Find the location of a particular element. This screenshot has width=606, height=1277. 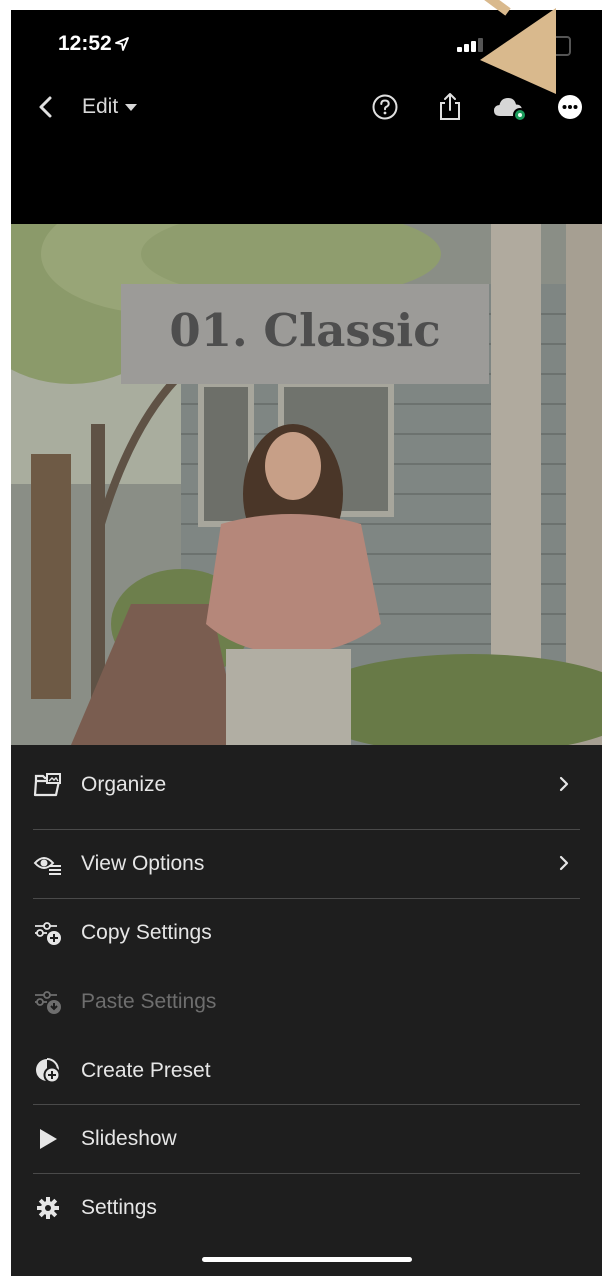

share-icon is located at coordinates (450, 106).